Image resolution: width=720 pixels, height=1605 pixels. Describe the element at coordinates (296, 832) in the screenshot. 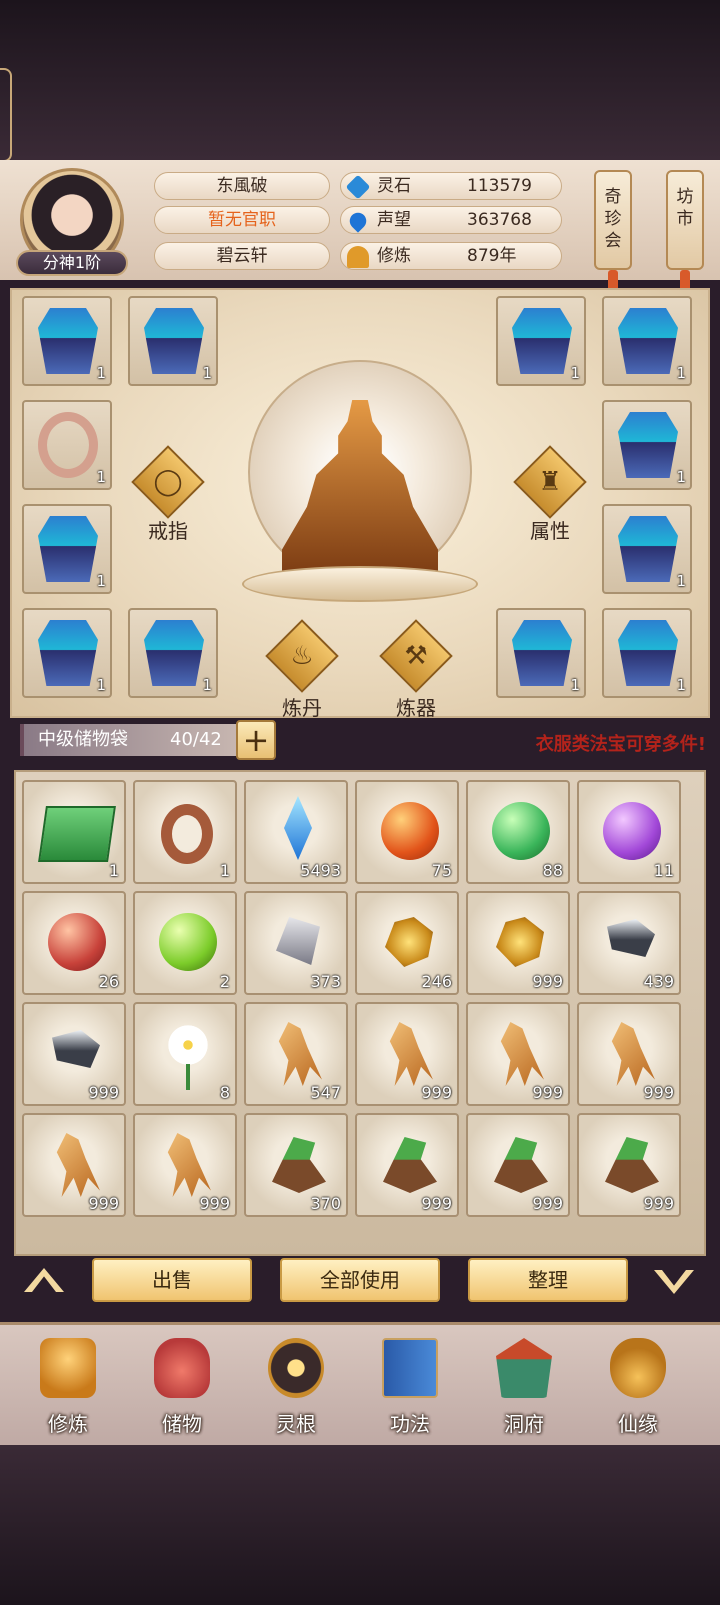

I see `inventory-item: 5493` at that location.